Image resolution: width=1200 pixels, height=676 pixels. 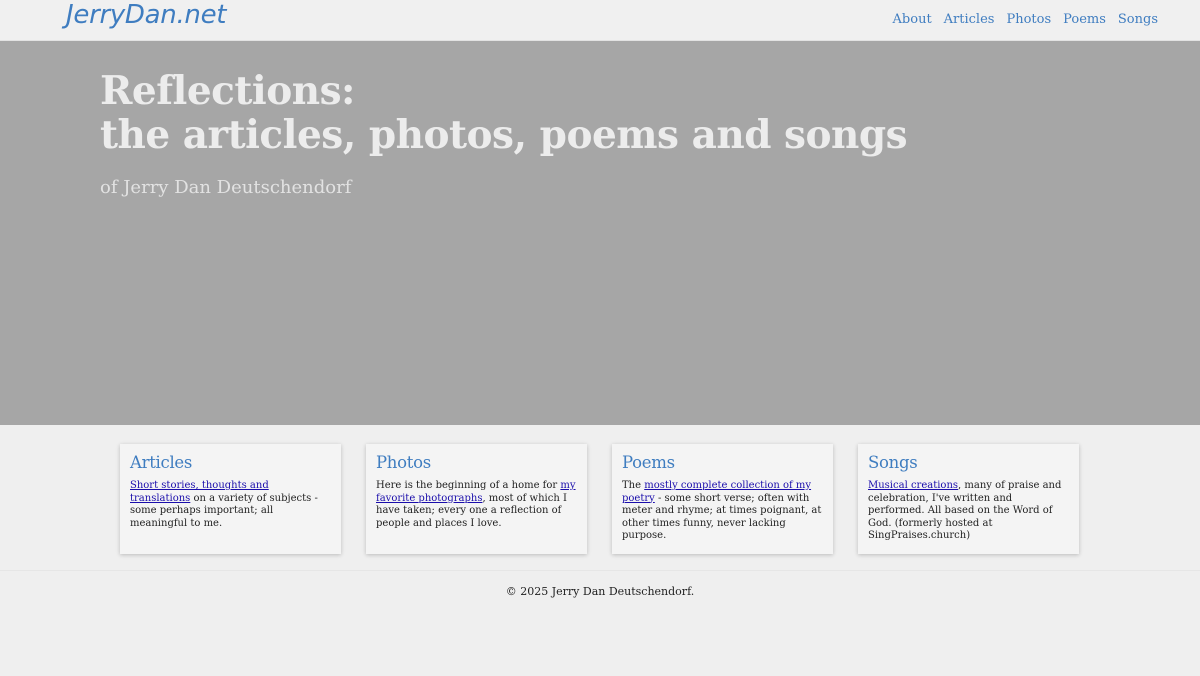 I want to click on card-title: Songs, so click(x=893, y=462).